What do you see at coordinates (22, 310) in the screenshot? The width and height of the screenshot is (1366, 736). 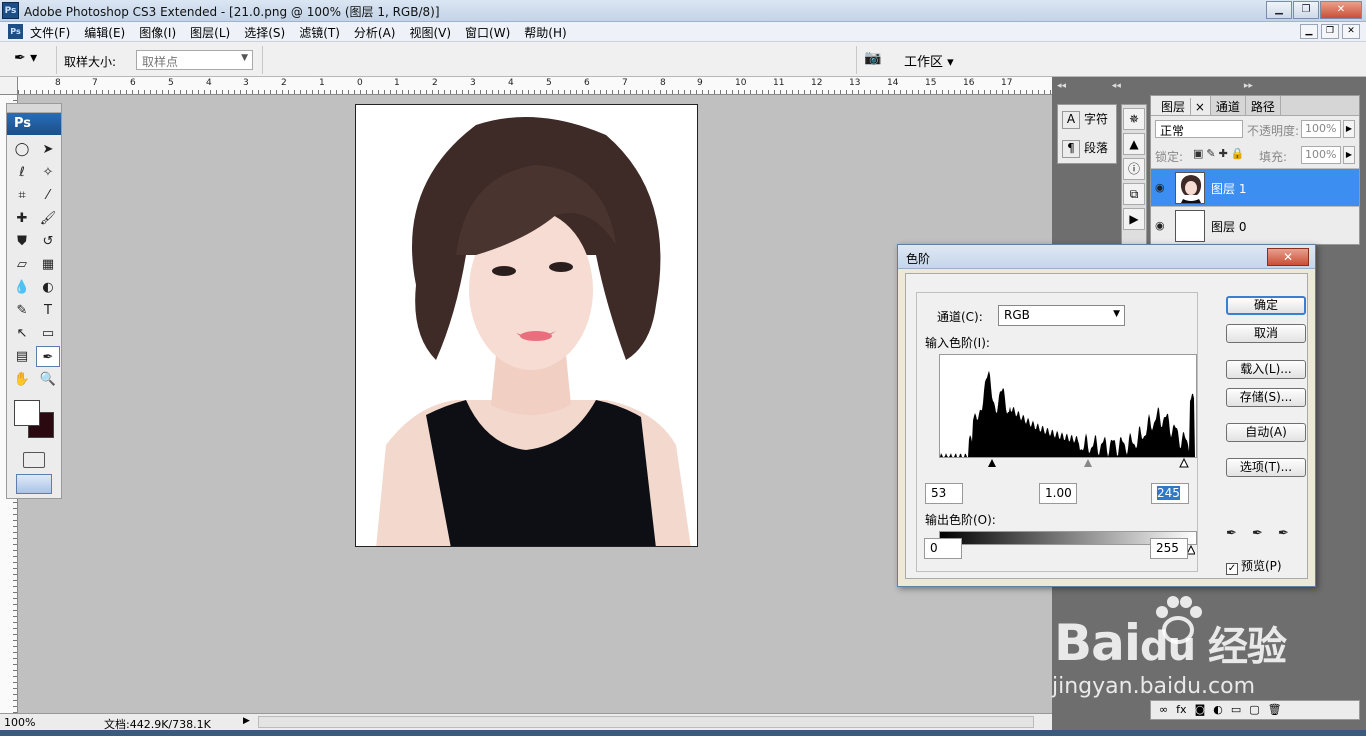 I see `pen-tool-icon: ✎` at bounding box center [22, 310].